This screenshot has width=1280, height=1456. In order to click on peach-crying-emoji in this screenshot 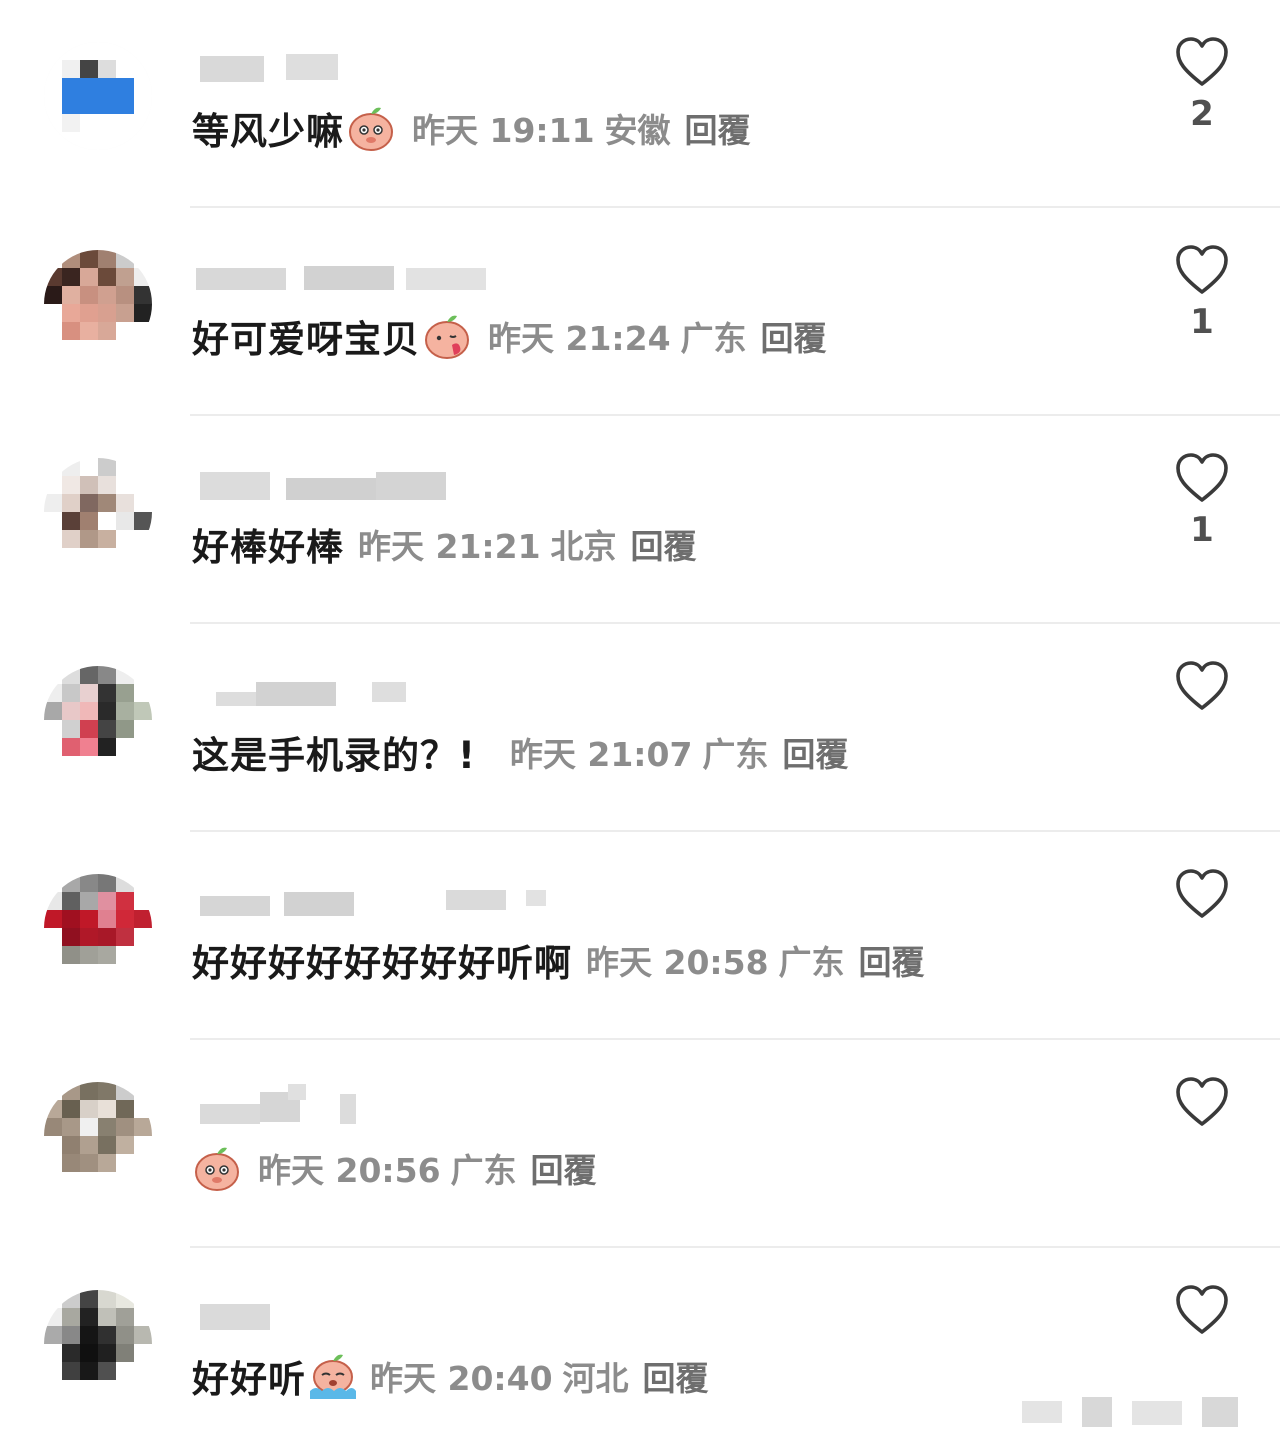, I will do `click(333, 1376)`.